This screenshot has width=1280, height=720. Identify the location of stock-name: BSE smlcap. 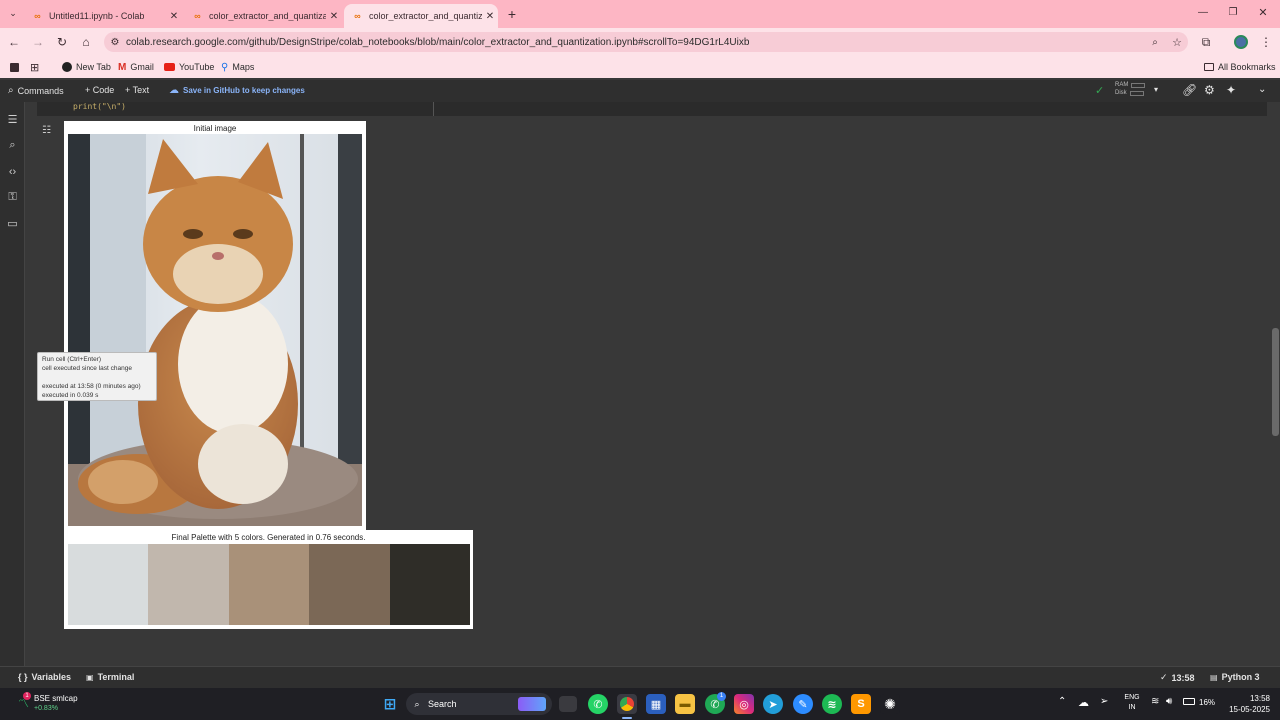
(56, 698).